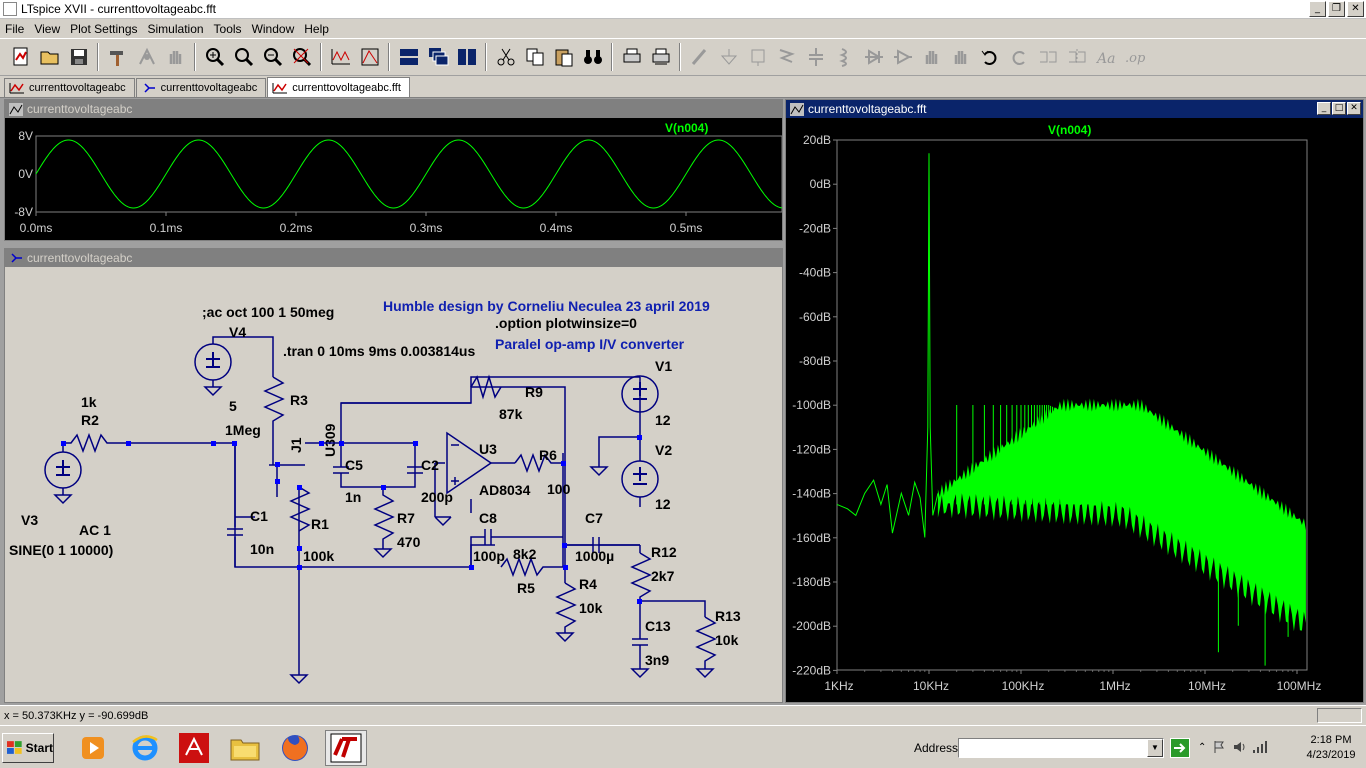  Describe the element at coordinates (318, 556) in the screenshot. I see `r1-value: 100k` at that location.